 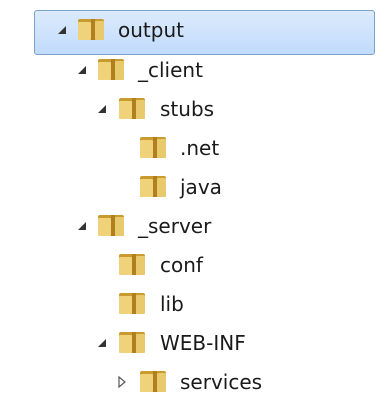 I want to click on tree-item-java: java, so click(x=191, y=186).